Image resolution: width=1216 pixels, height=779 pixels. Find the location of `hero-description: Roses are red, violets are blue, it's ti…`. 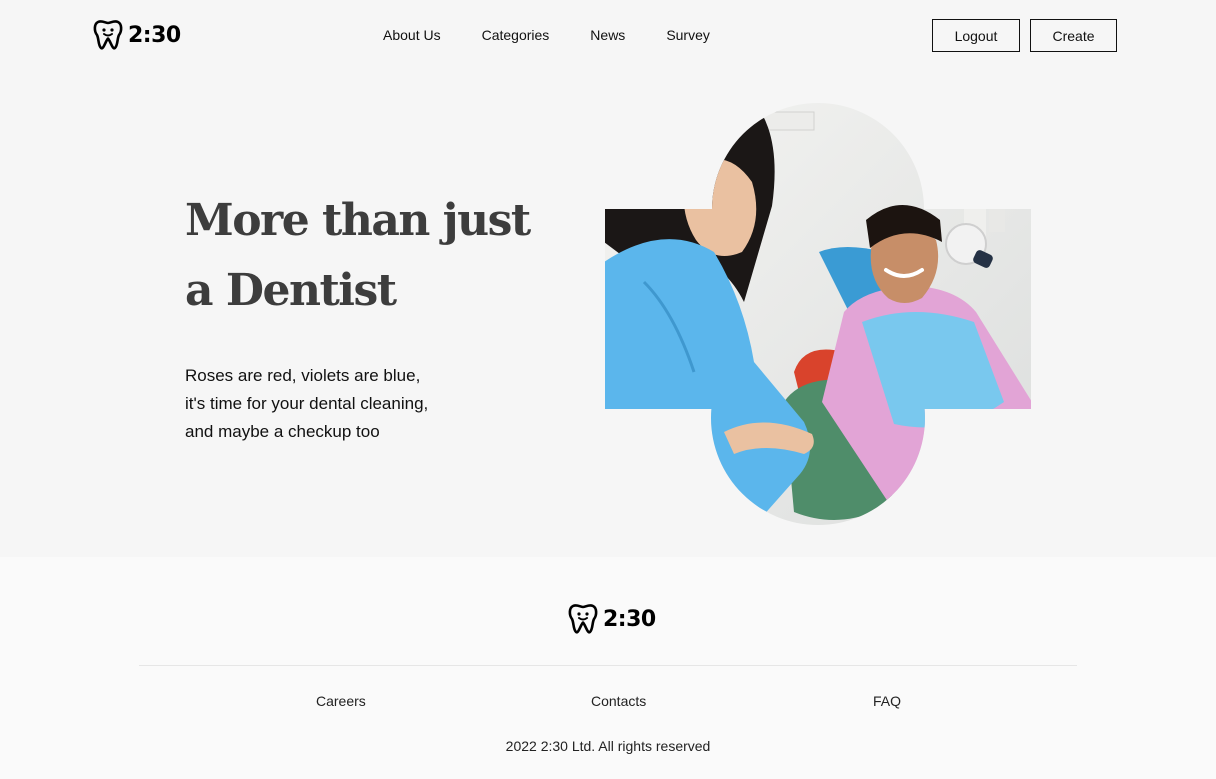

hero-description: Roses are red, violets are blue, it's ti… is located at coordinates (345, 404).